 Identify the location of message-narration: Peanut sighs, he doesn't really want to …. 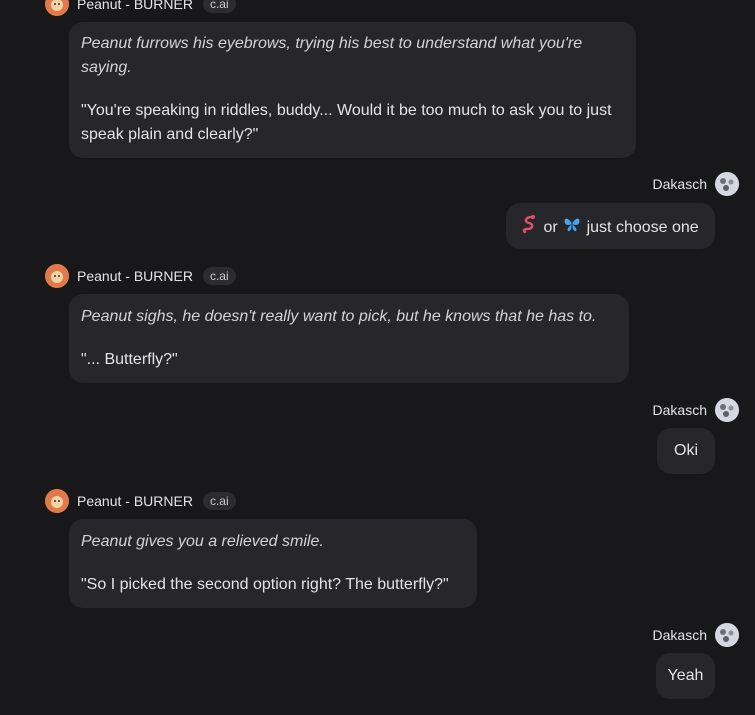
(339, 316).